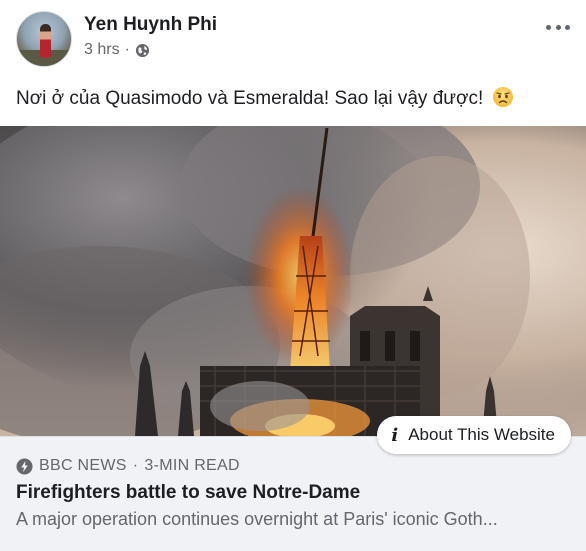  What do you see at coordinates (192, 465) in the screenshot?
I see `link-read-time: 3-MIN READ` at bounding box center [192, 465].